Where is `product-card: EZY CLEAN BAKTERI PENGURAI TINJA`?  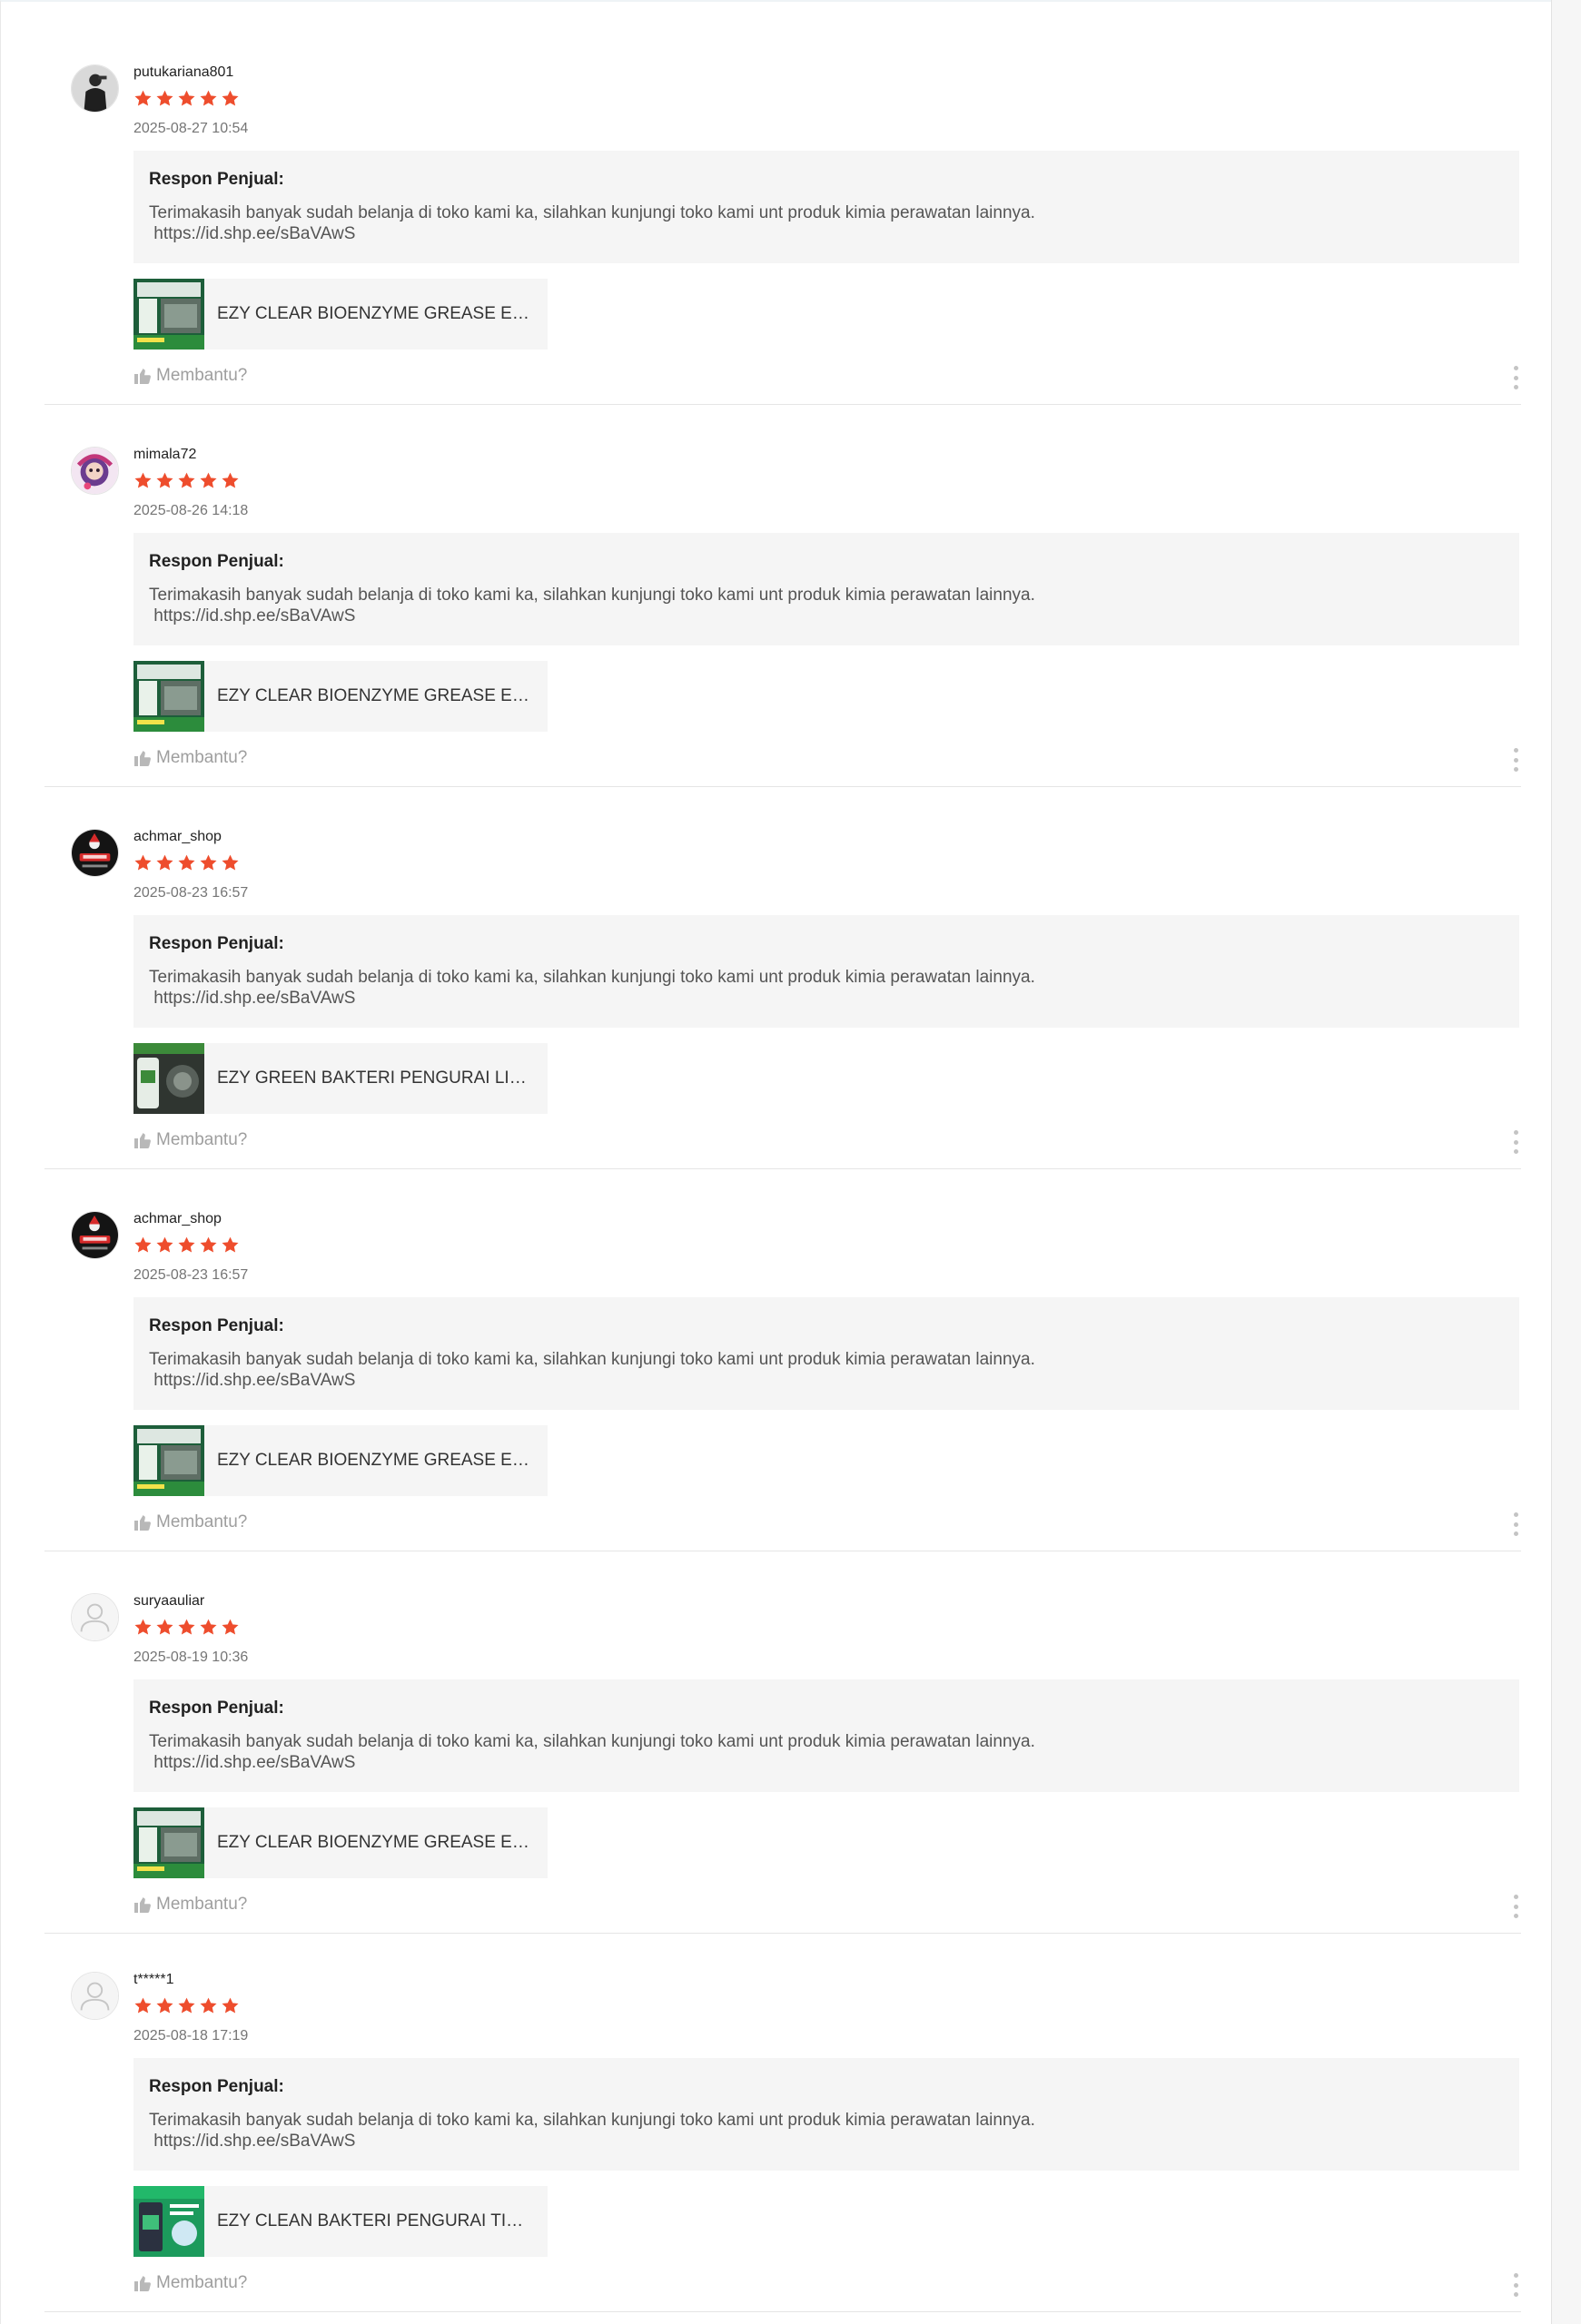 product-card: EZY CLEAN BAKTERI PENGURAI TINJA is located at coordinates (341, 2221).